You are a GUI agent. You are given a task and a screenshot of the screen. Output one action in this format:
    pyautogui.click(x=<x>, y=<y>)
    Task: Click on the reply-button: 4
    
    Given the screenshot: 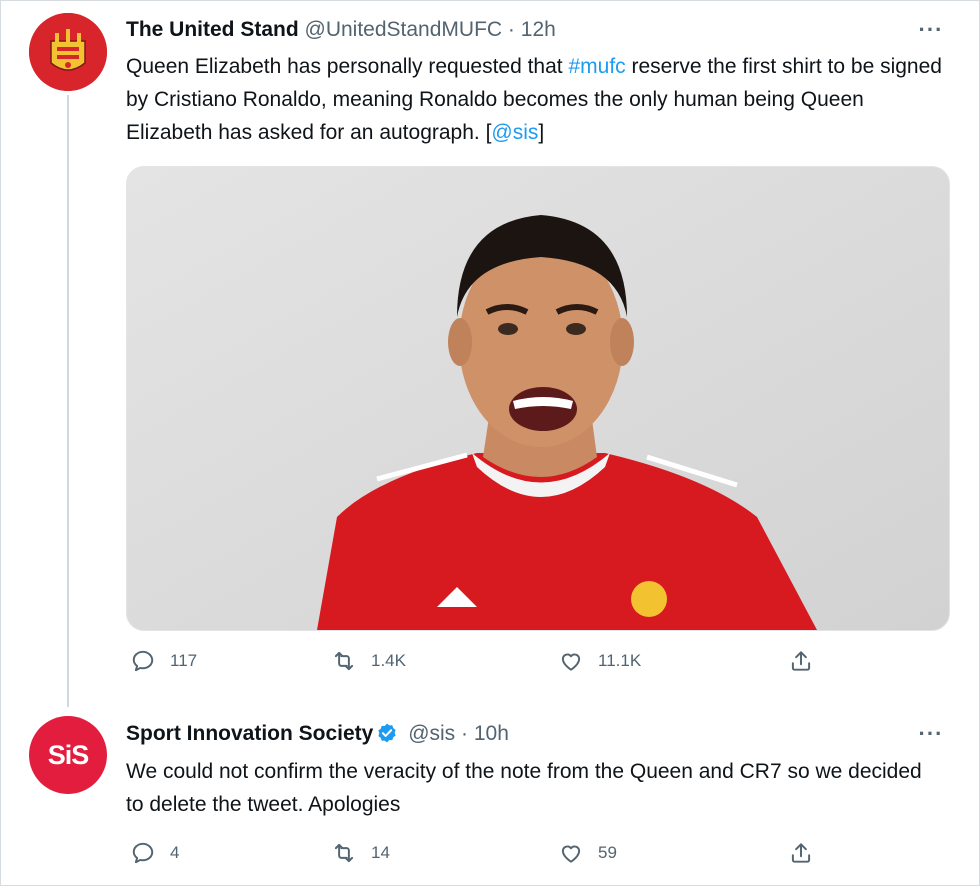 What is the action you would take?
    pyautogui.click(x=154, y=853)
    